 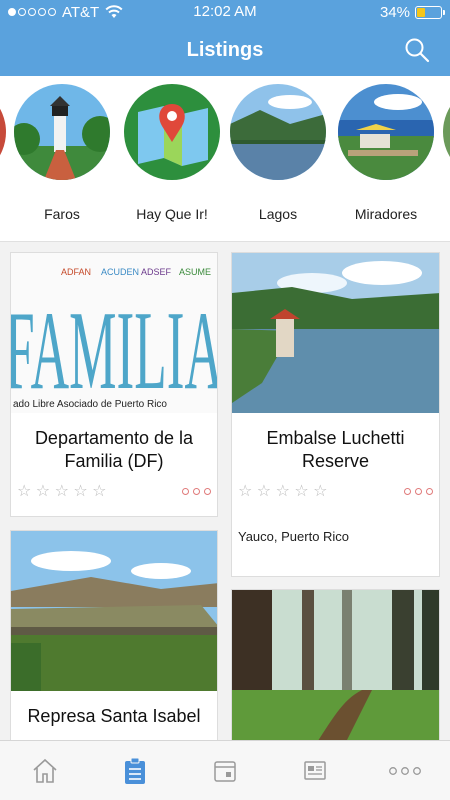 What do you see at coordinates (294, 536) in the screenshot?
I see `card-location: Yauco, Puerto Rico` at bounding box center [294, 536].